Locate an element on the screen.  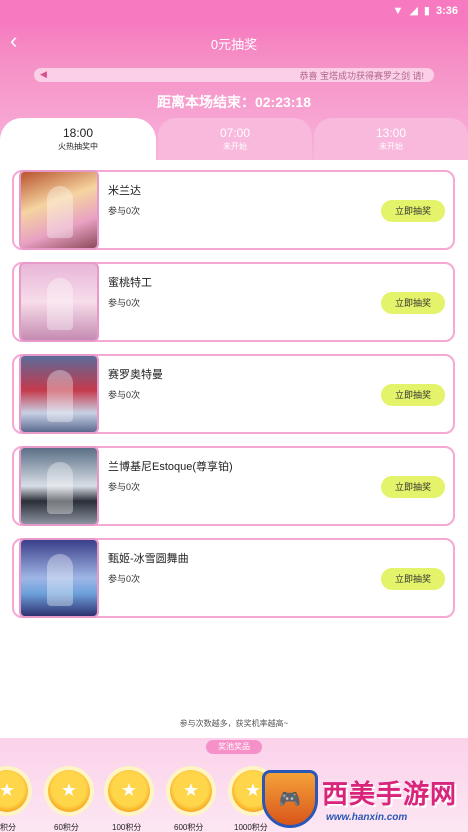
session-tabs: 18:00 火热抽奖中 07:00 未开始 13:00 未开始 is located at coordinates (234, 139).